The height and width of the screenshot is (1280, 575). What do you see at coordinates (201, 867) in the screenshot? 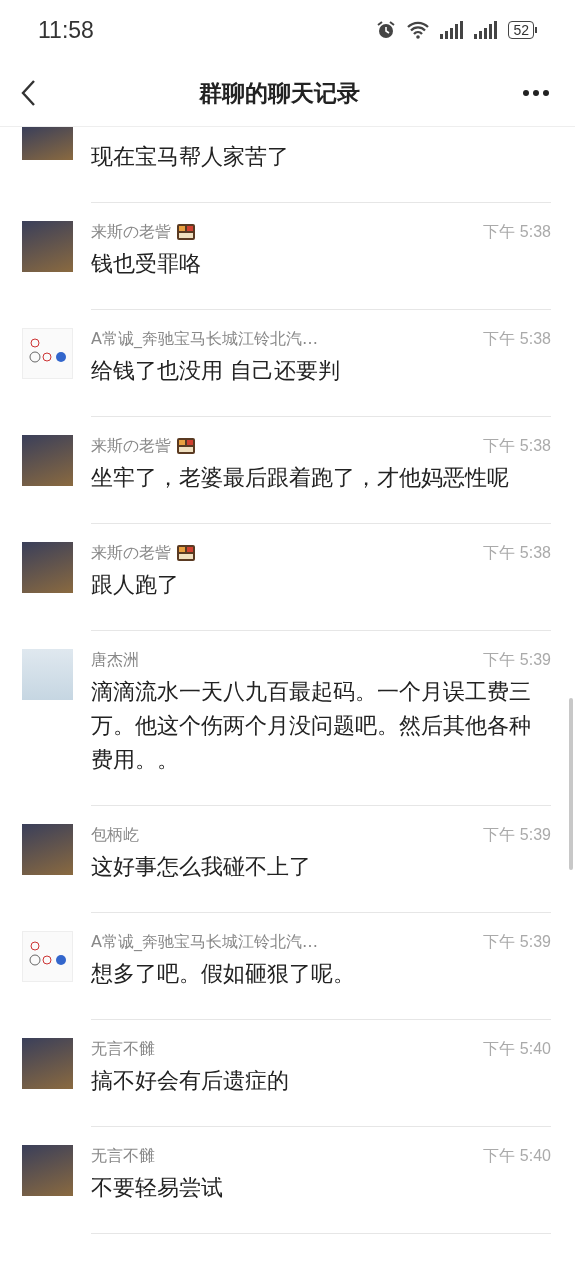
I see `message-text: 这好事怎么我碰不上了` at bounding box center [201, 867].